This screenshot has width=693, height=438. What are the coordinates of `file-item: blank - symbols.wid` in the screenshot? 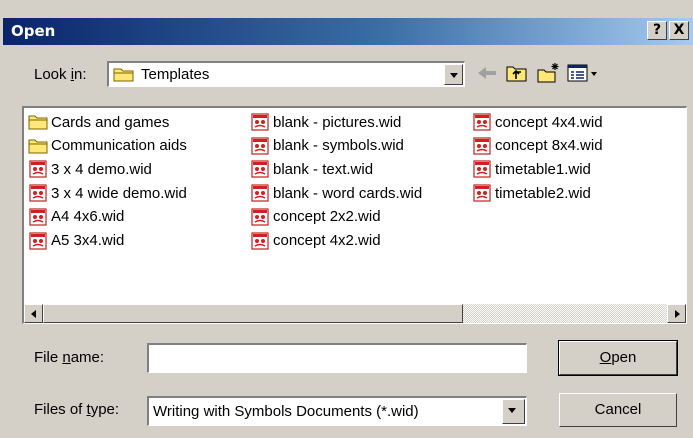 It's located at (327, 146).